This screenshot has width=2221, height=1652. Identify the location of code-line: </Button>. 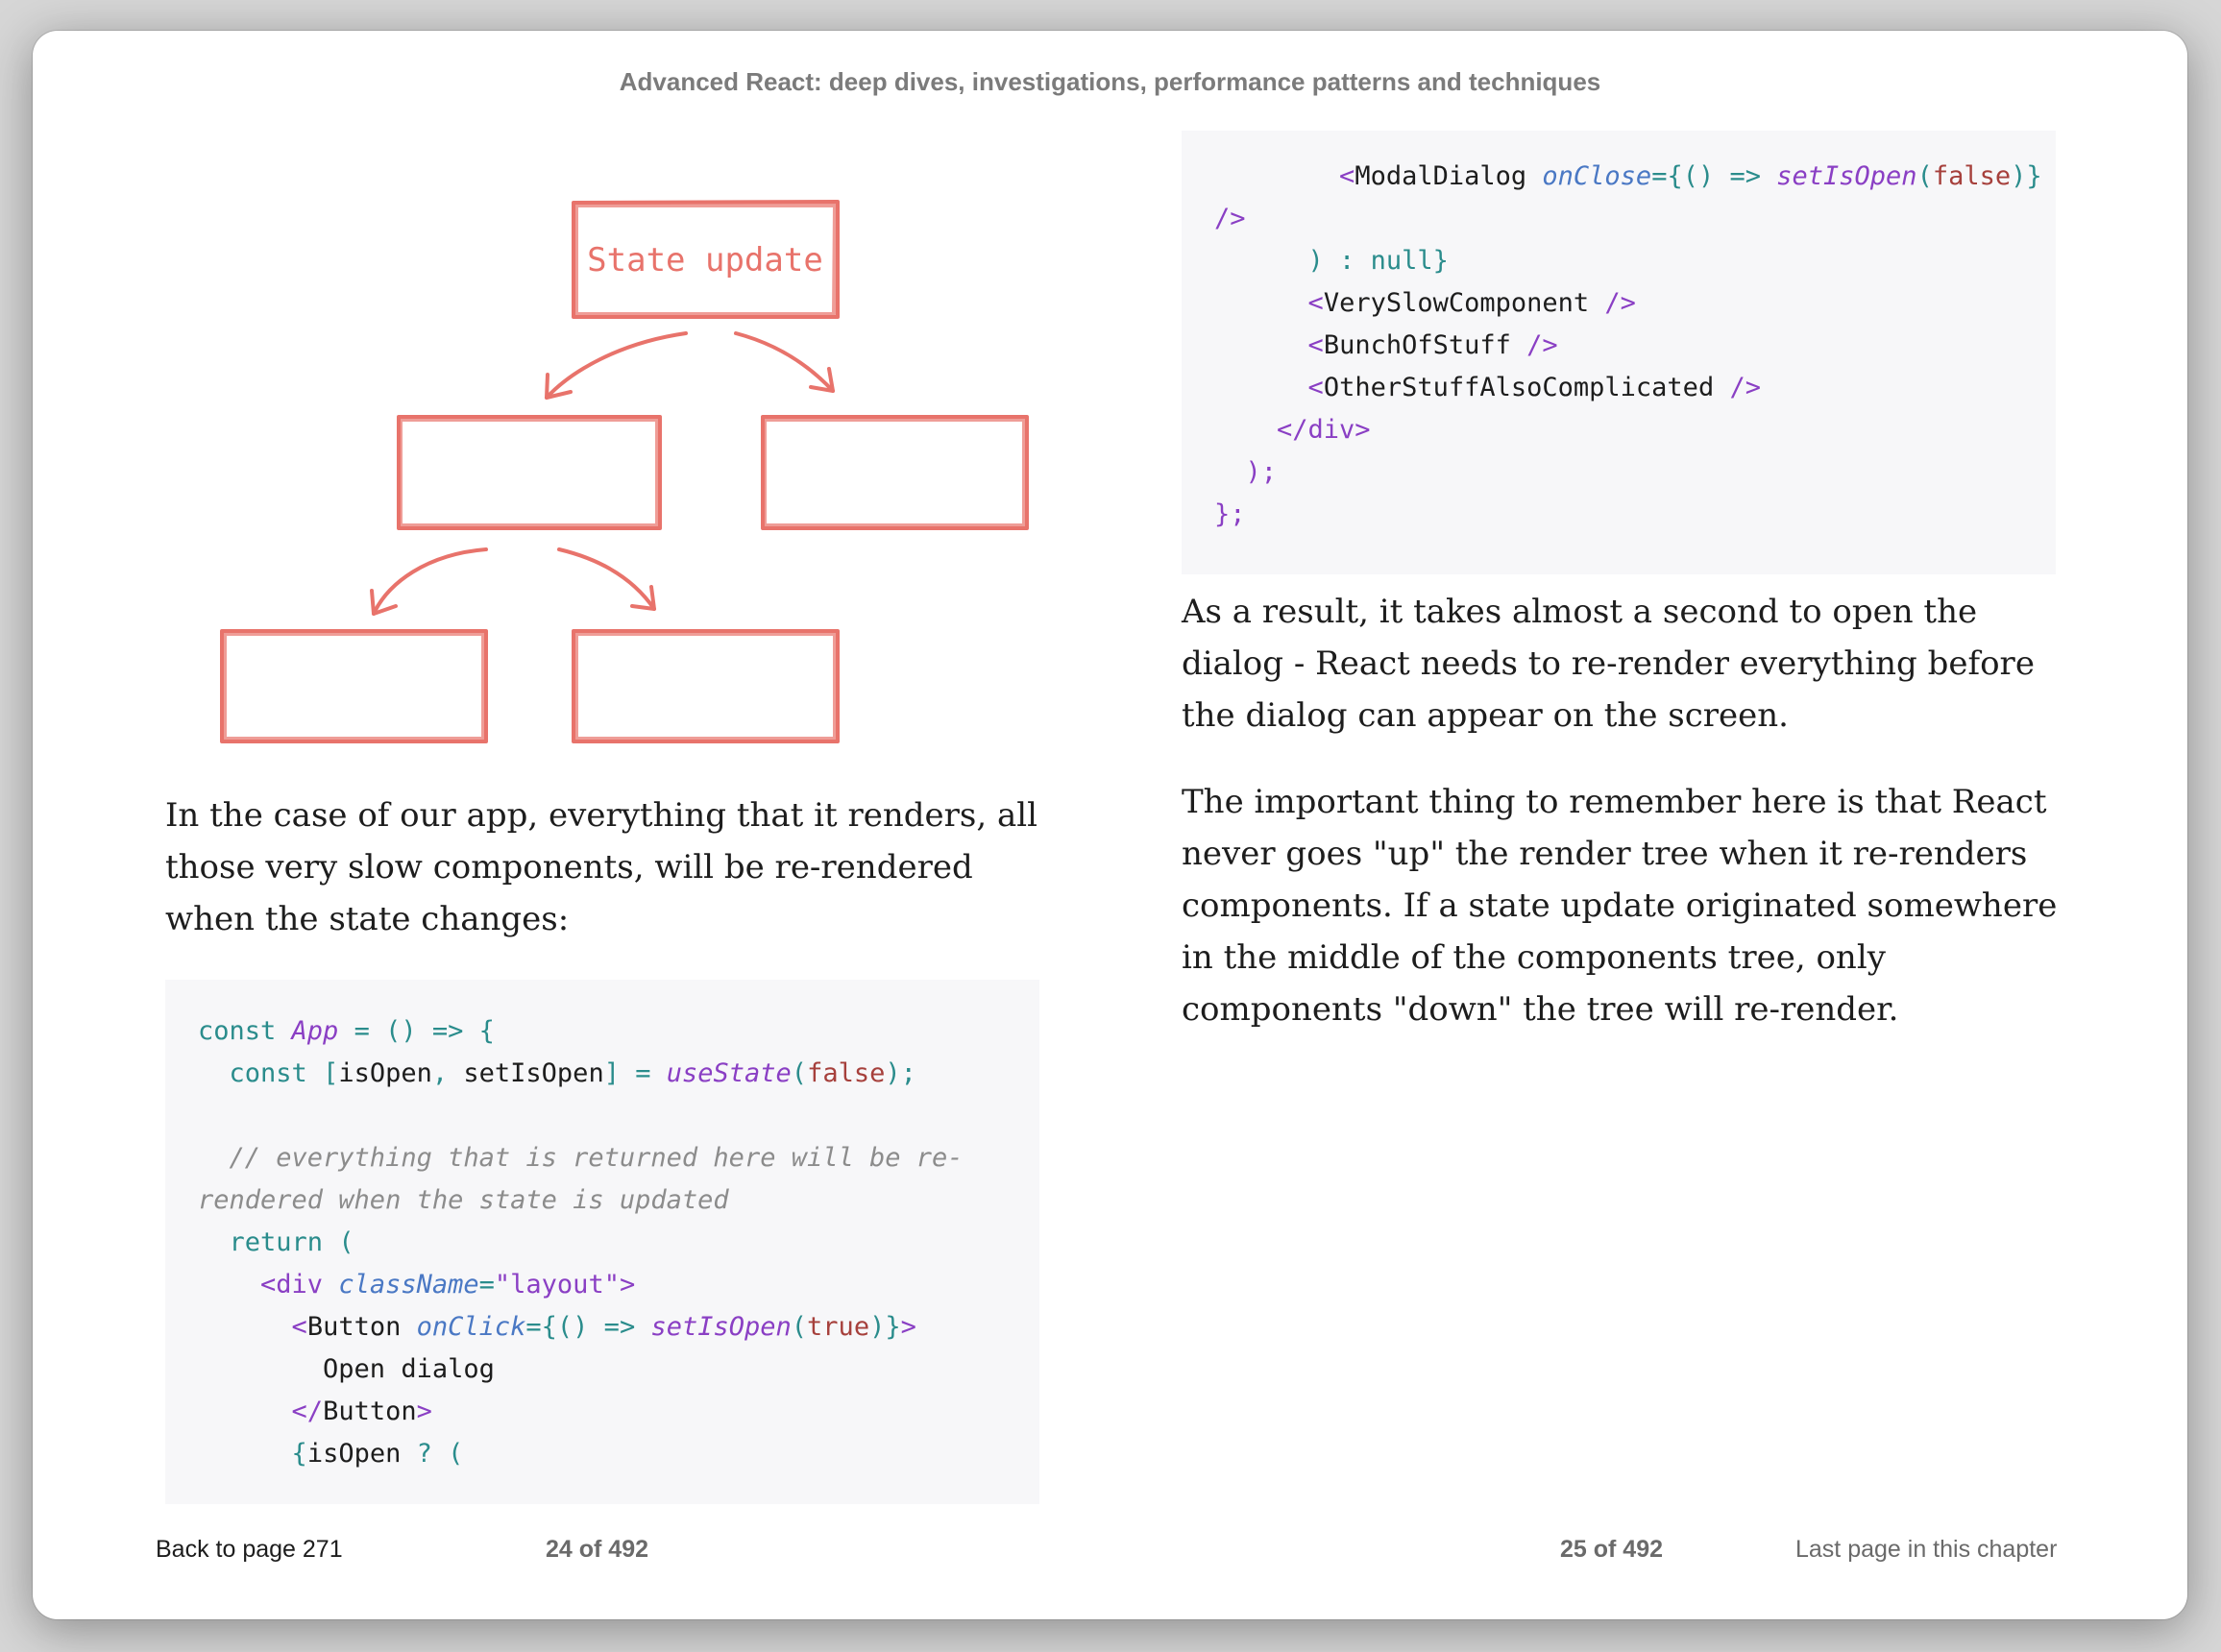
(362, 1411).